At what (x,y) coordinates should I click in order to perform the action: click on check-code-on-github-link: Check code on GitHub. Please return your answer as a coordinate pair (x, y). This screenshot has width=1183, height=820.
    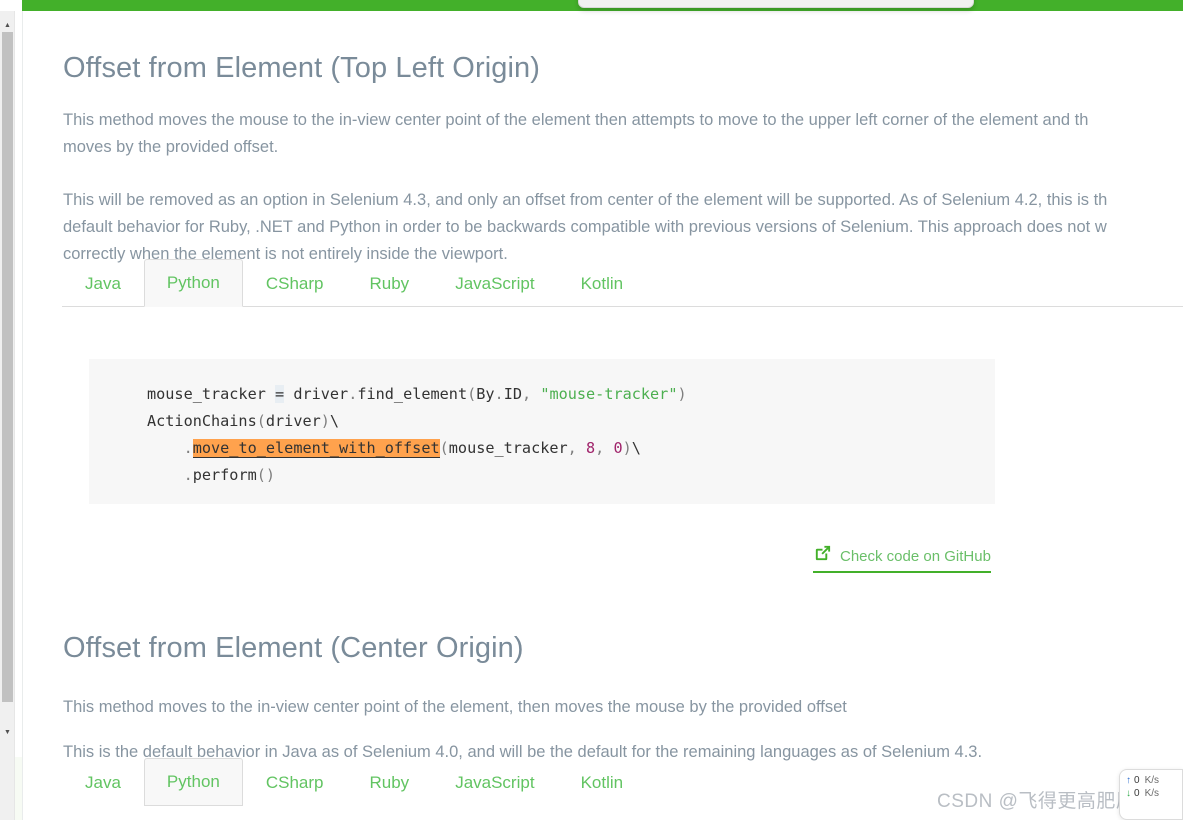
    Looking at the image, I should click on (902, 558).